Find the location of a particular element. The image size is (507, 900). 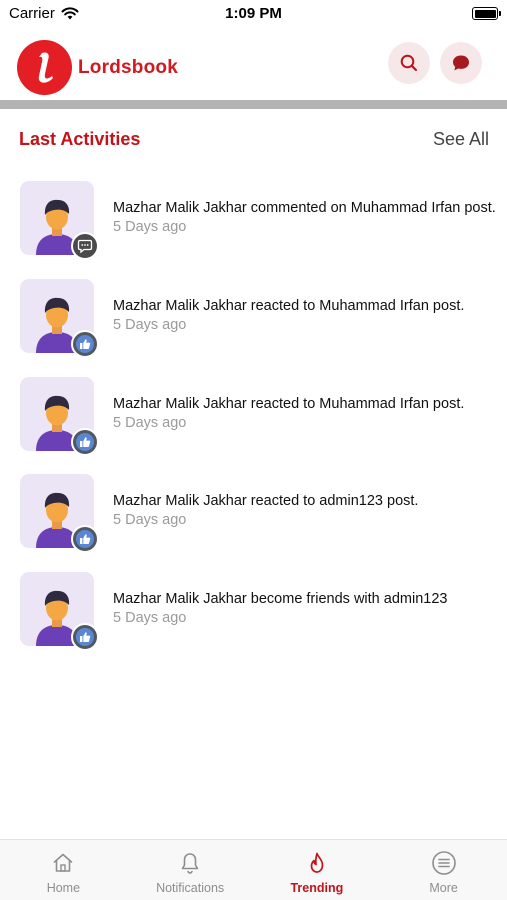

tab-home: Home is located at coordinates (63, 870).